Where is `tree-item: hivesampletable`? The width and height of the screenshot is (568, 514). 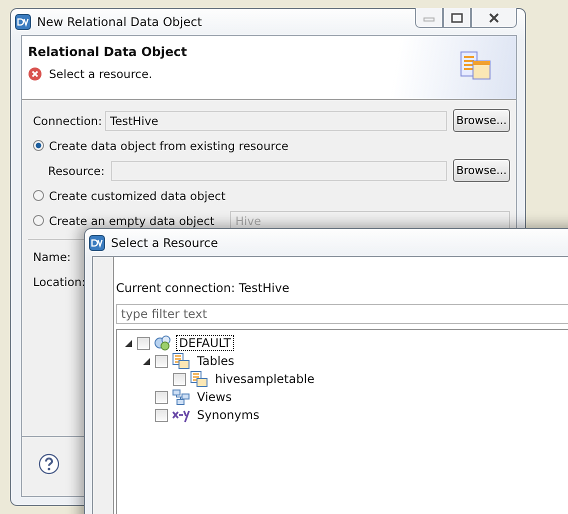
tree-item: hivesampletable is located at coordinates (265, 379).